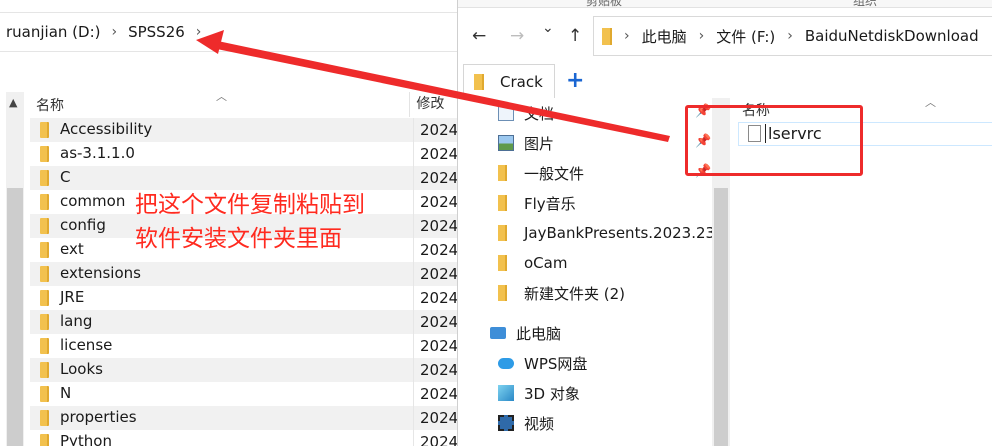 This screenshot has height=446, width=992. I want to click on column-header-date: 修改日, so click(433, 114).